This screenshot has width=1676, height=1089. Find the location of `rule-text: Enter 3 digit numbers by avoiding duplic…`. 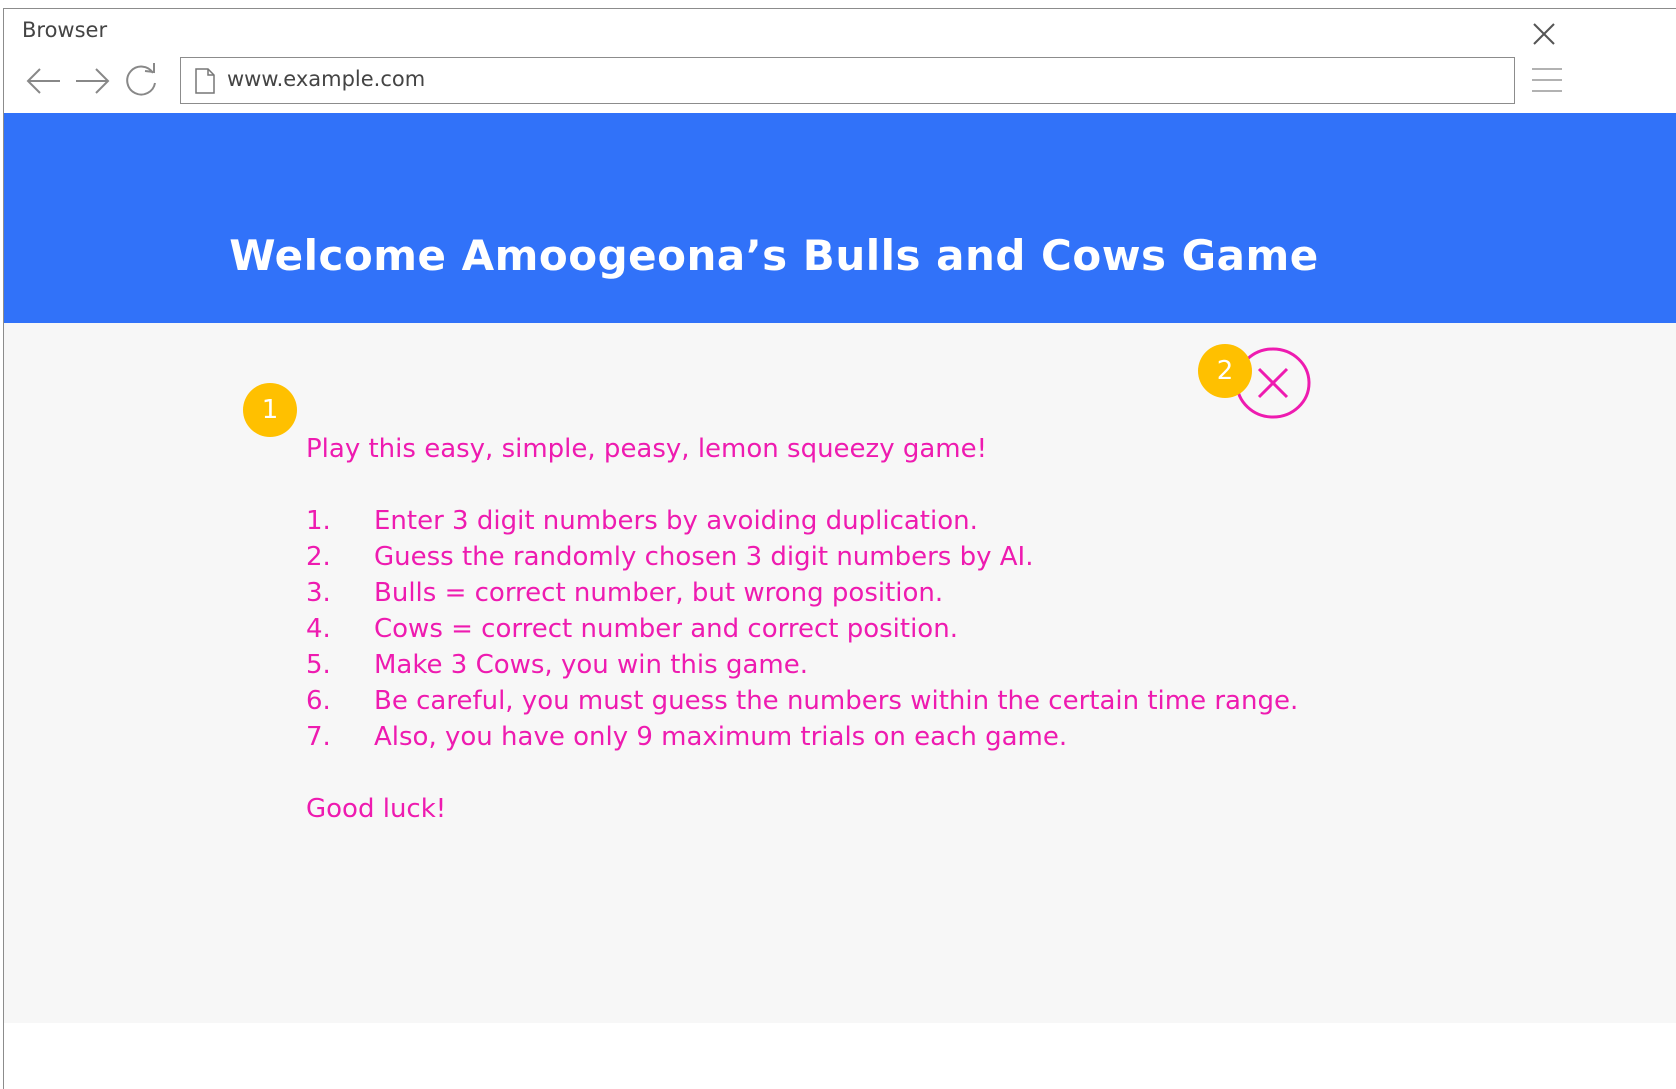

rule-text: Enter 3 digit numbers by avoiding duplic… is located at coordinates (676, 521).